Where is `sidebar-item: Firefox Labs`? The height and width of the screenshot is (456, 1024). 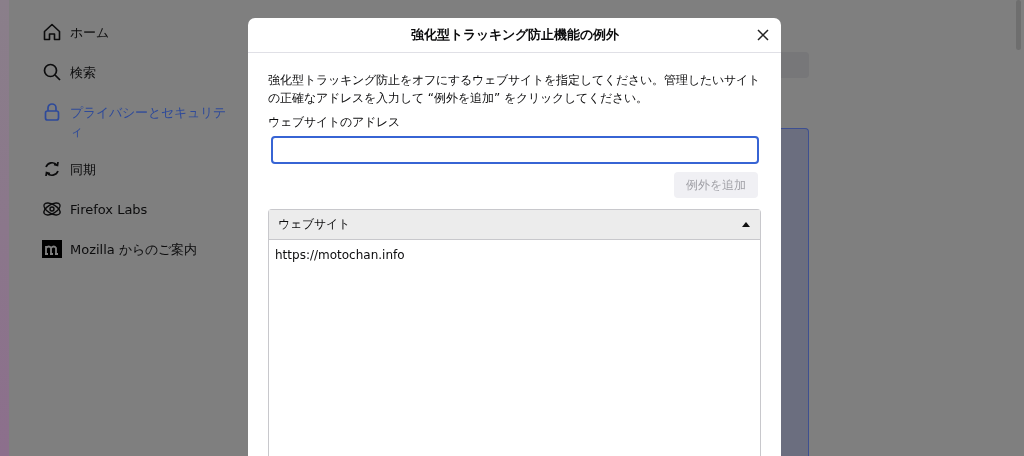
sidebar-item: Firefox Labs is located at coordinates (137, 210).